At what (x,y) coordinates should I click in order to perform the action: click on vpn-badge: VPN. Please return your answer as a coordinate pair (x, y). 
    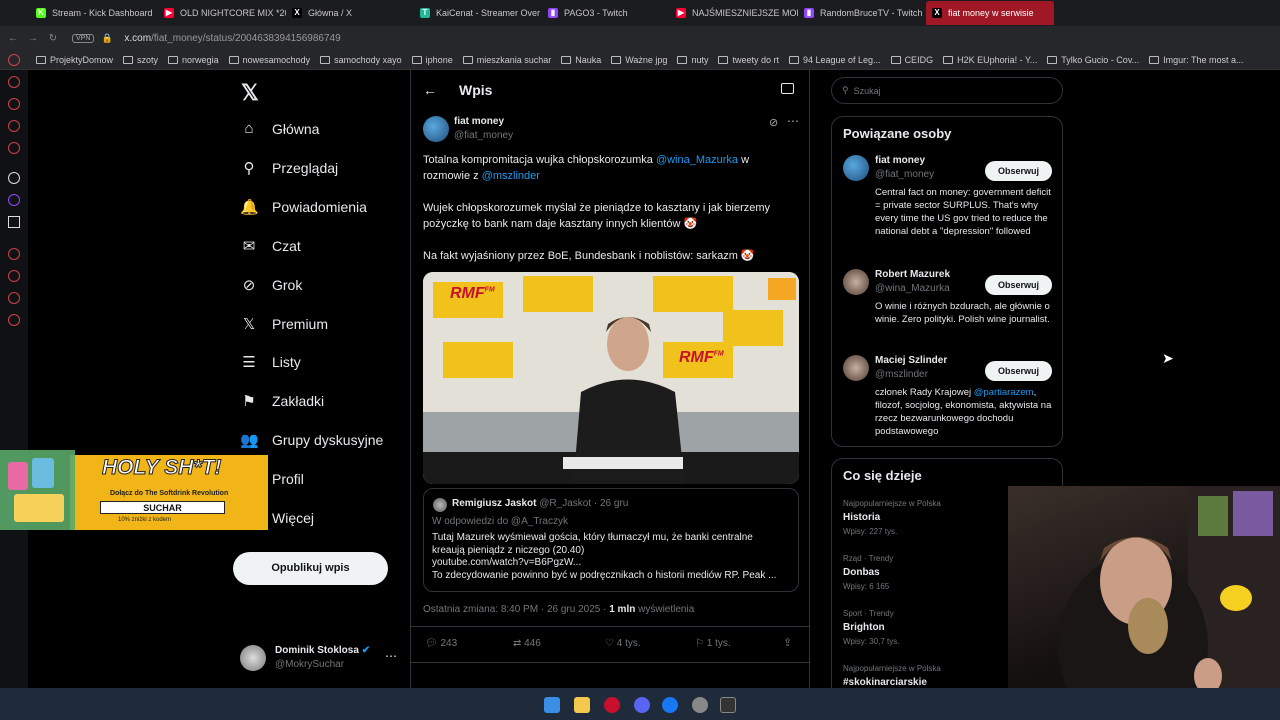
    Looking at the image, I should click on (83, 38).